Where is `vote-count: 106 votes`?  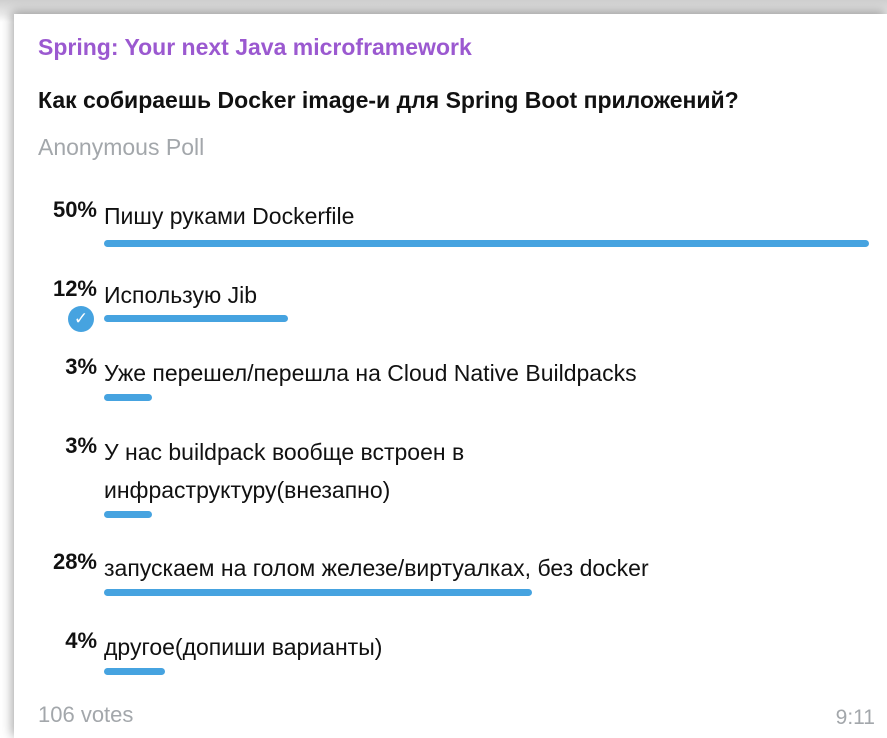
vote-count: 106 votes is located at coordinates (85, 715).